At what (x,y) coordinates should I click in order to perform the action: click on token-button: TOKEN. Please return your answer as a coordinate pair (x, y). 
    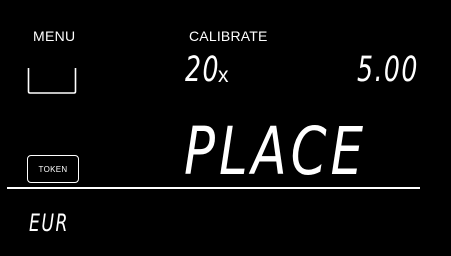
    Looking at the image, I should click on (53, 169).